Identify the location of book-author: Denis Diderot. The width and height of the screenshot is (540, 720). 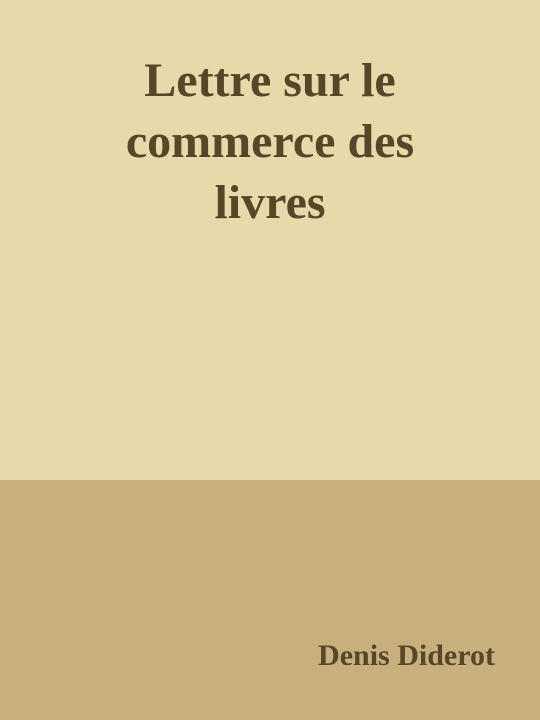
(406, 655).